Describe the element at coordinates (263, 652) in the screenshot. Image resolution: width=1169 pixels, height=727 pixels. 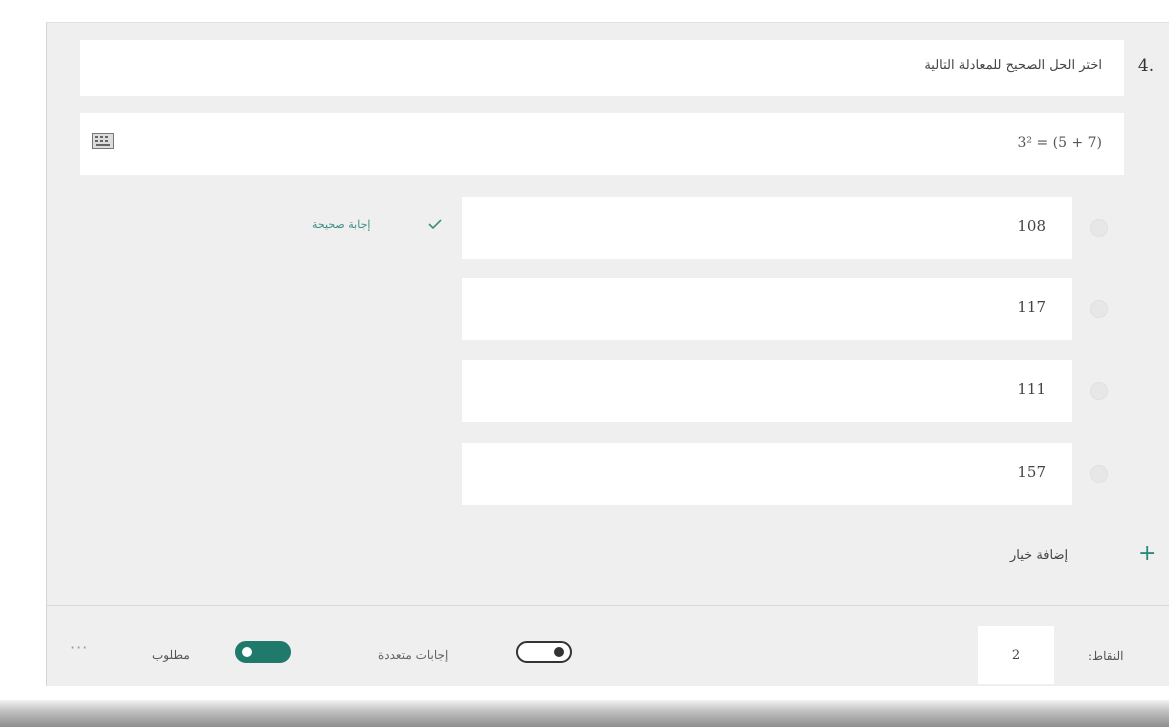
I see `required-toggle` at that location.